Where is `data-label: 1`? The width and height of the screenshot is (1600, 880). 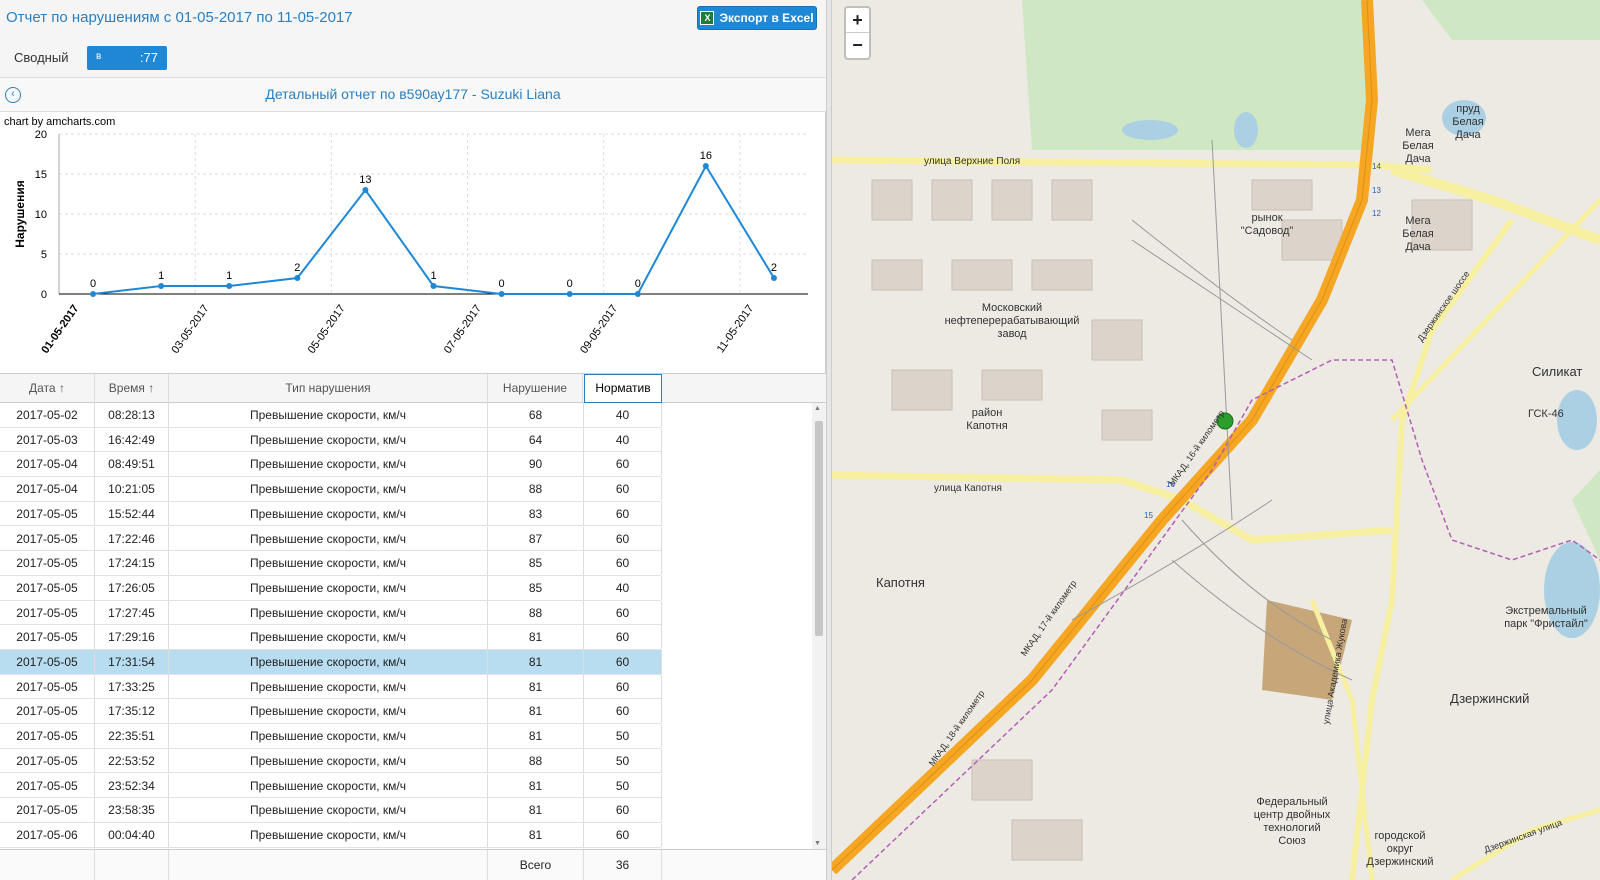
data-label: 1 is located at coordinates (433, 276).